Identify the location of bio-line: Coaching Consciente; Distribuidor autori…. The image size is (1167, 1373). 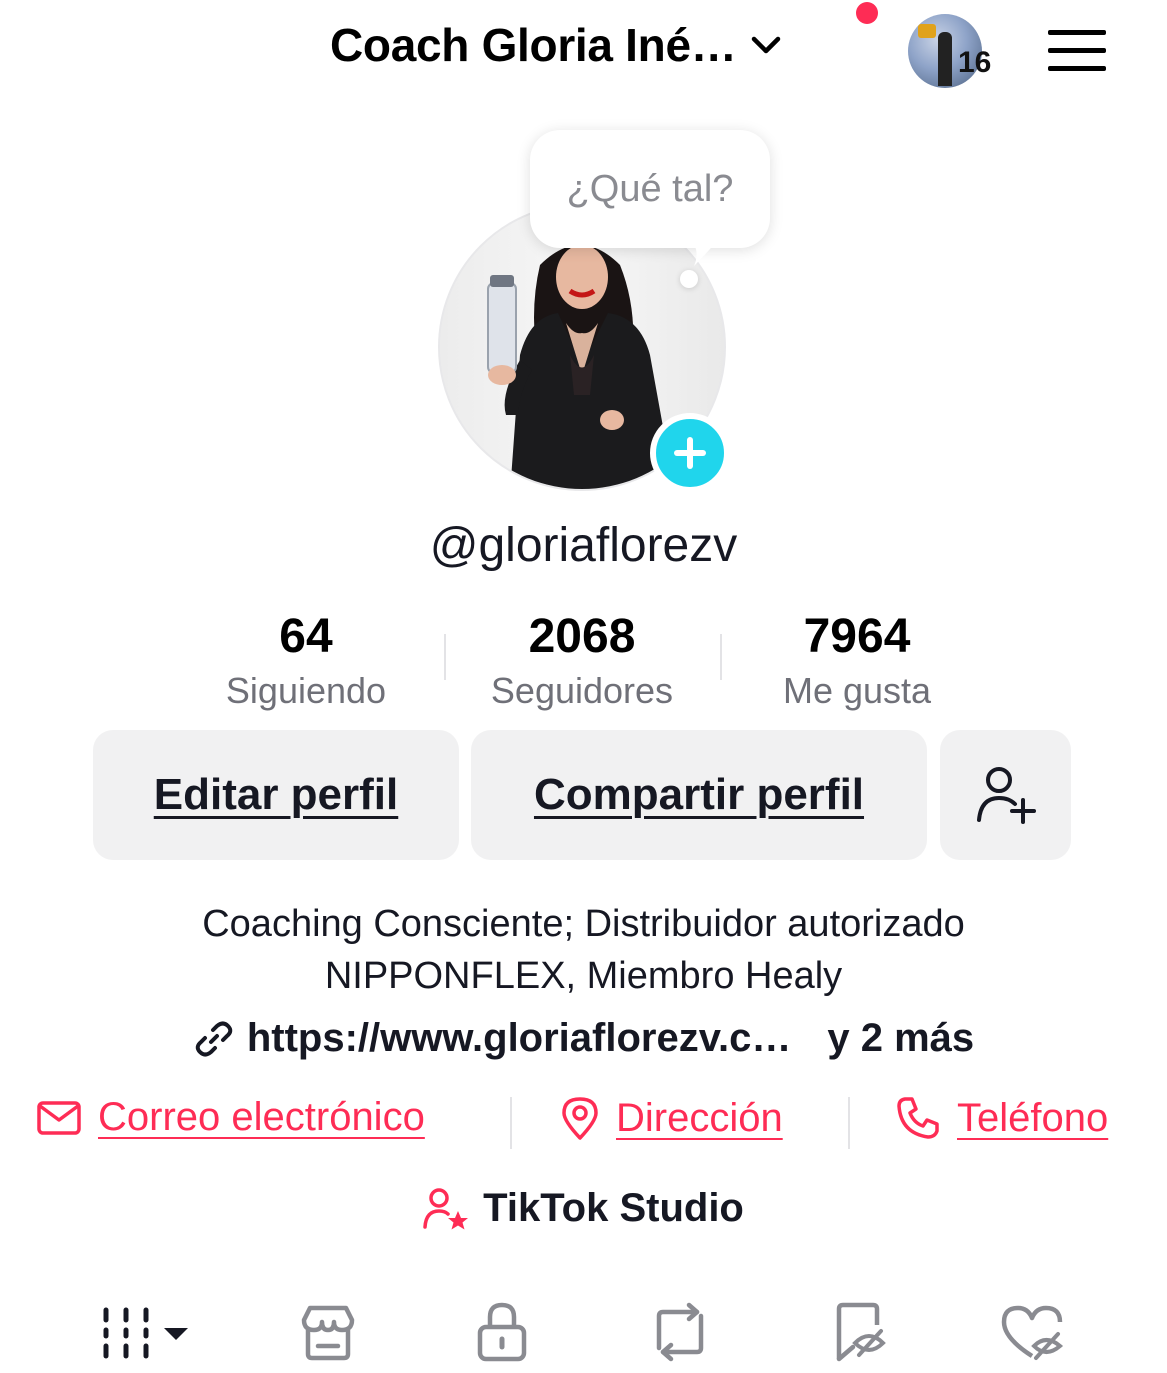
(583, 924).